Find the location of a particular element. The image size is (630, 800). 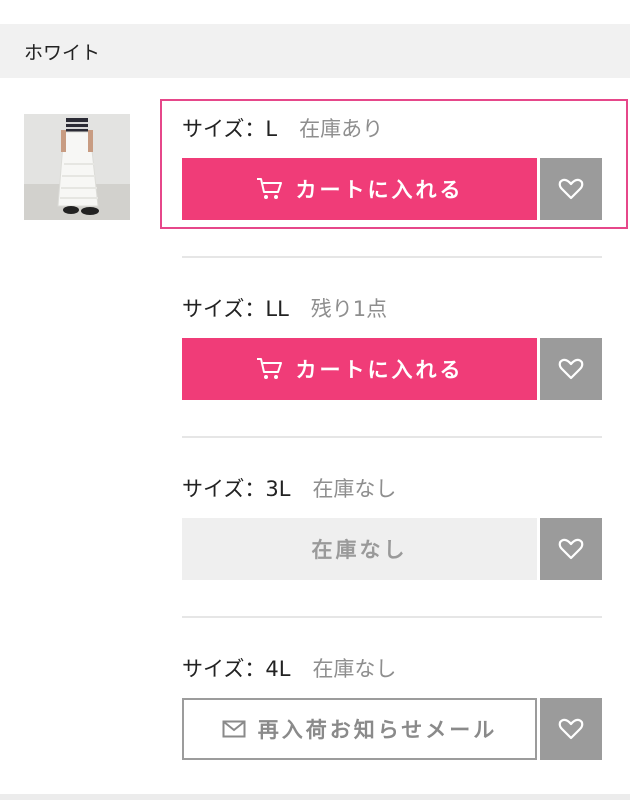

color-name: ホワイト is located at coordinates (62, 52).